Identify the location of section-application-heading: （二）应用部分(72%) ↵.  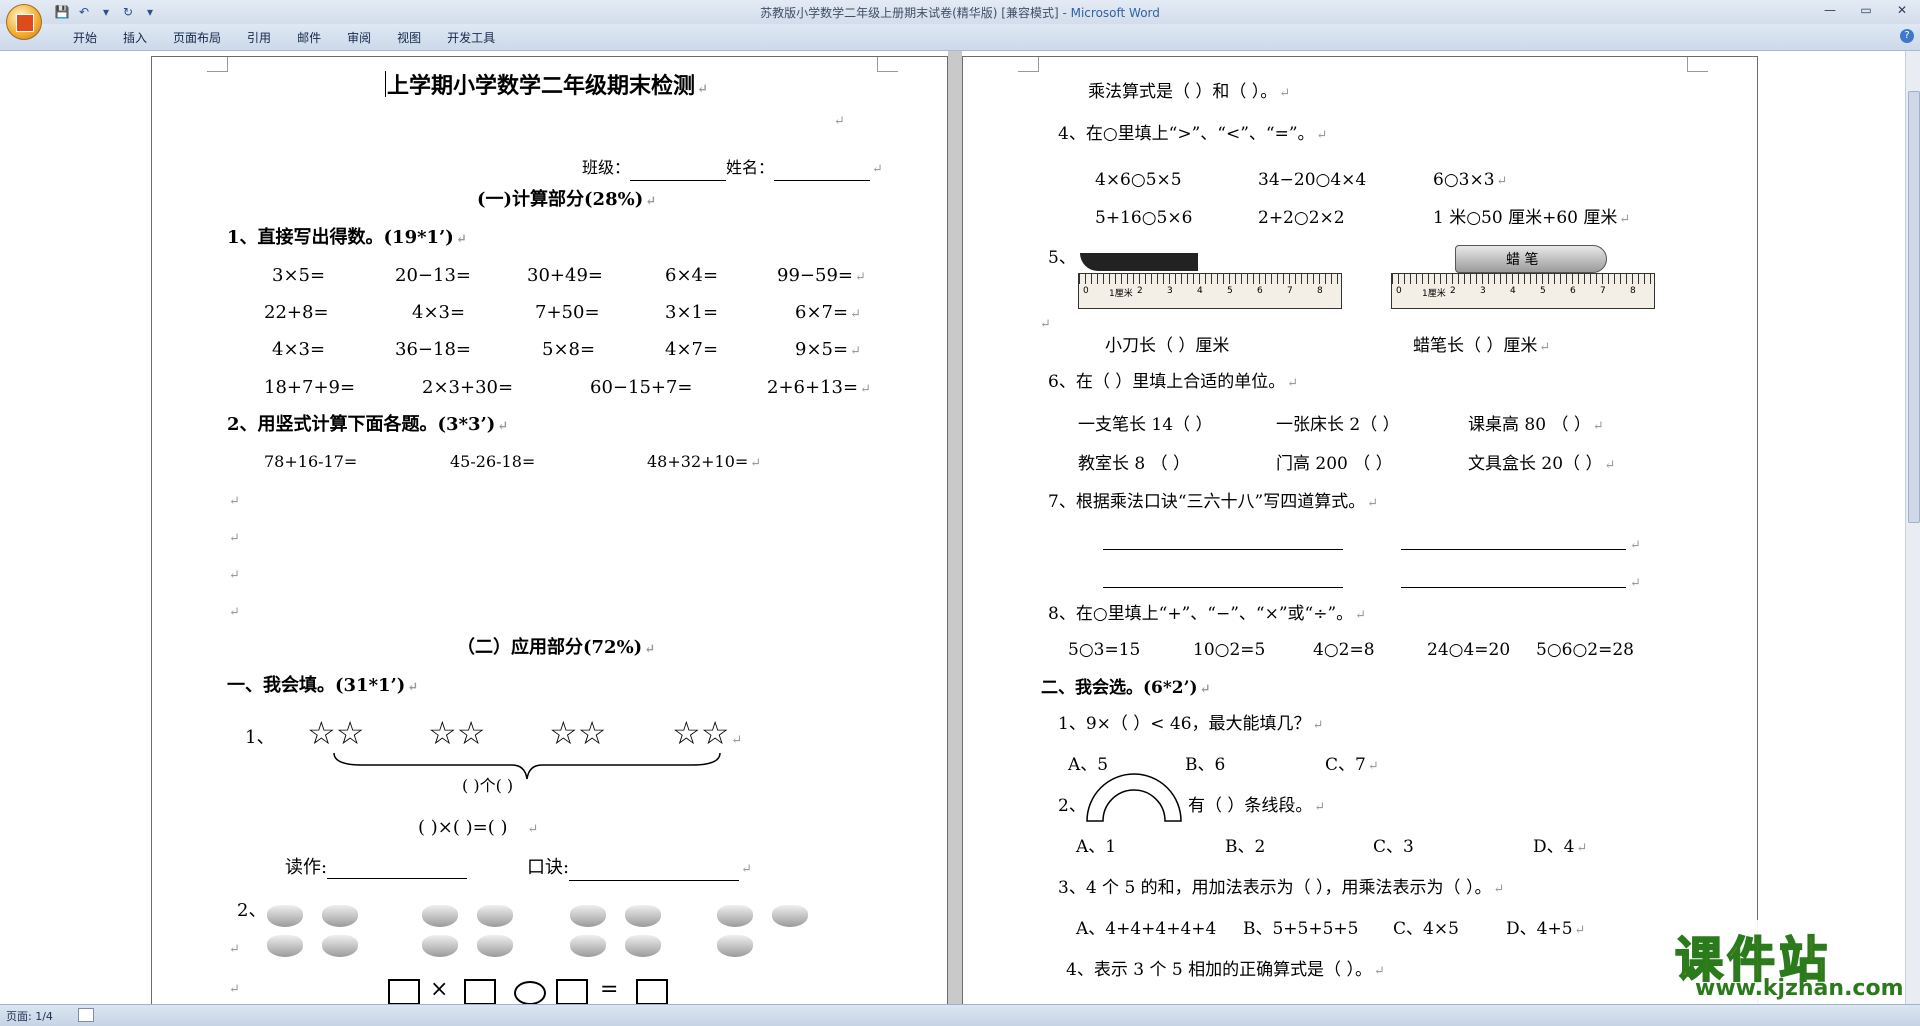
(556, 647).